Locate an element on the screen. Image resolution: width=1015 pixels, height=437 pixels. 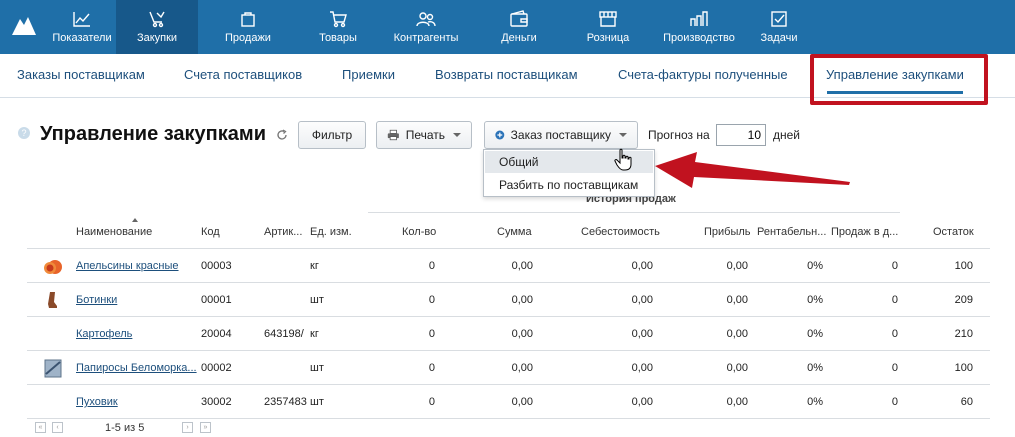
col-sum: Сумма is located at coordinates (514, 232).